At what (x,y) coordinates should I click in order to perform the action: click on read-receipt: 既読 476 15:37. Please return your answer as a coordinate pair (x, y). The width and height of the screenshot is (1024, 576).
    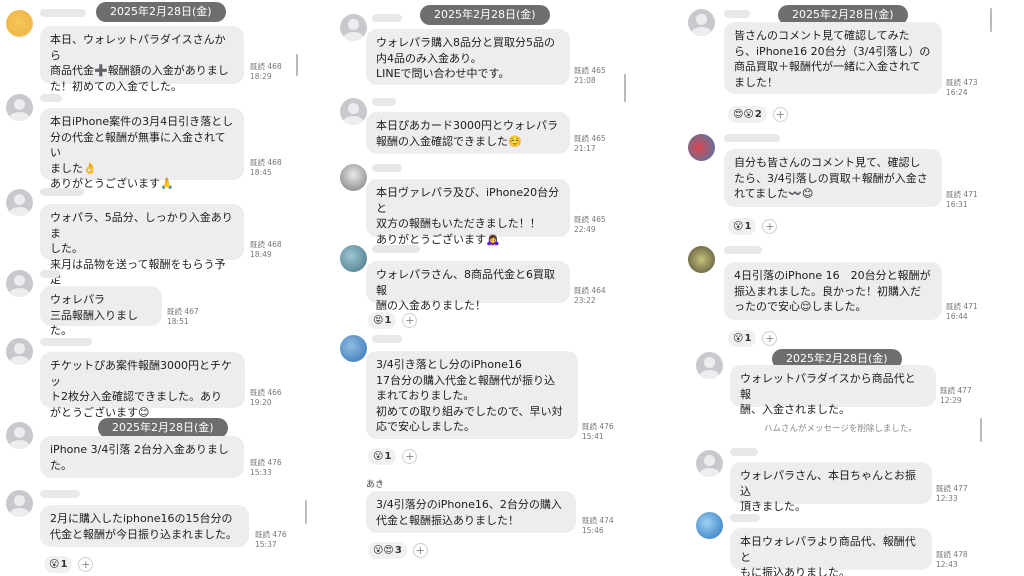
    Looking at the image, I should click on (271, 539).